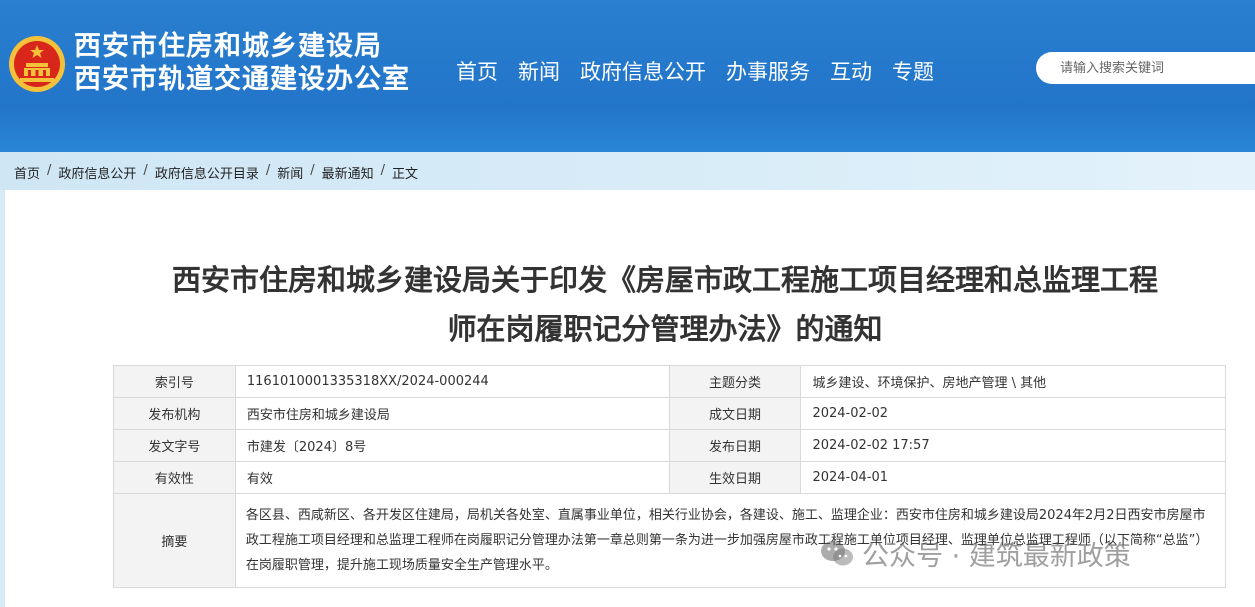  What do you see at coordinates (174, 413) in the screenshot?
I see `issuer-label: 发布机构` at bounding box center [174, 413].